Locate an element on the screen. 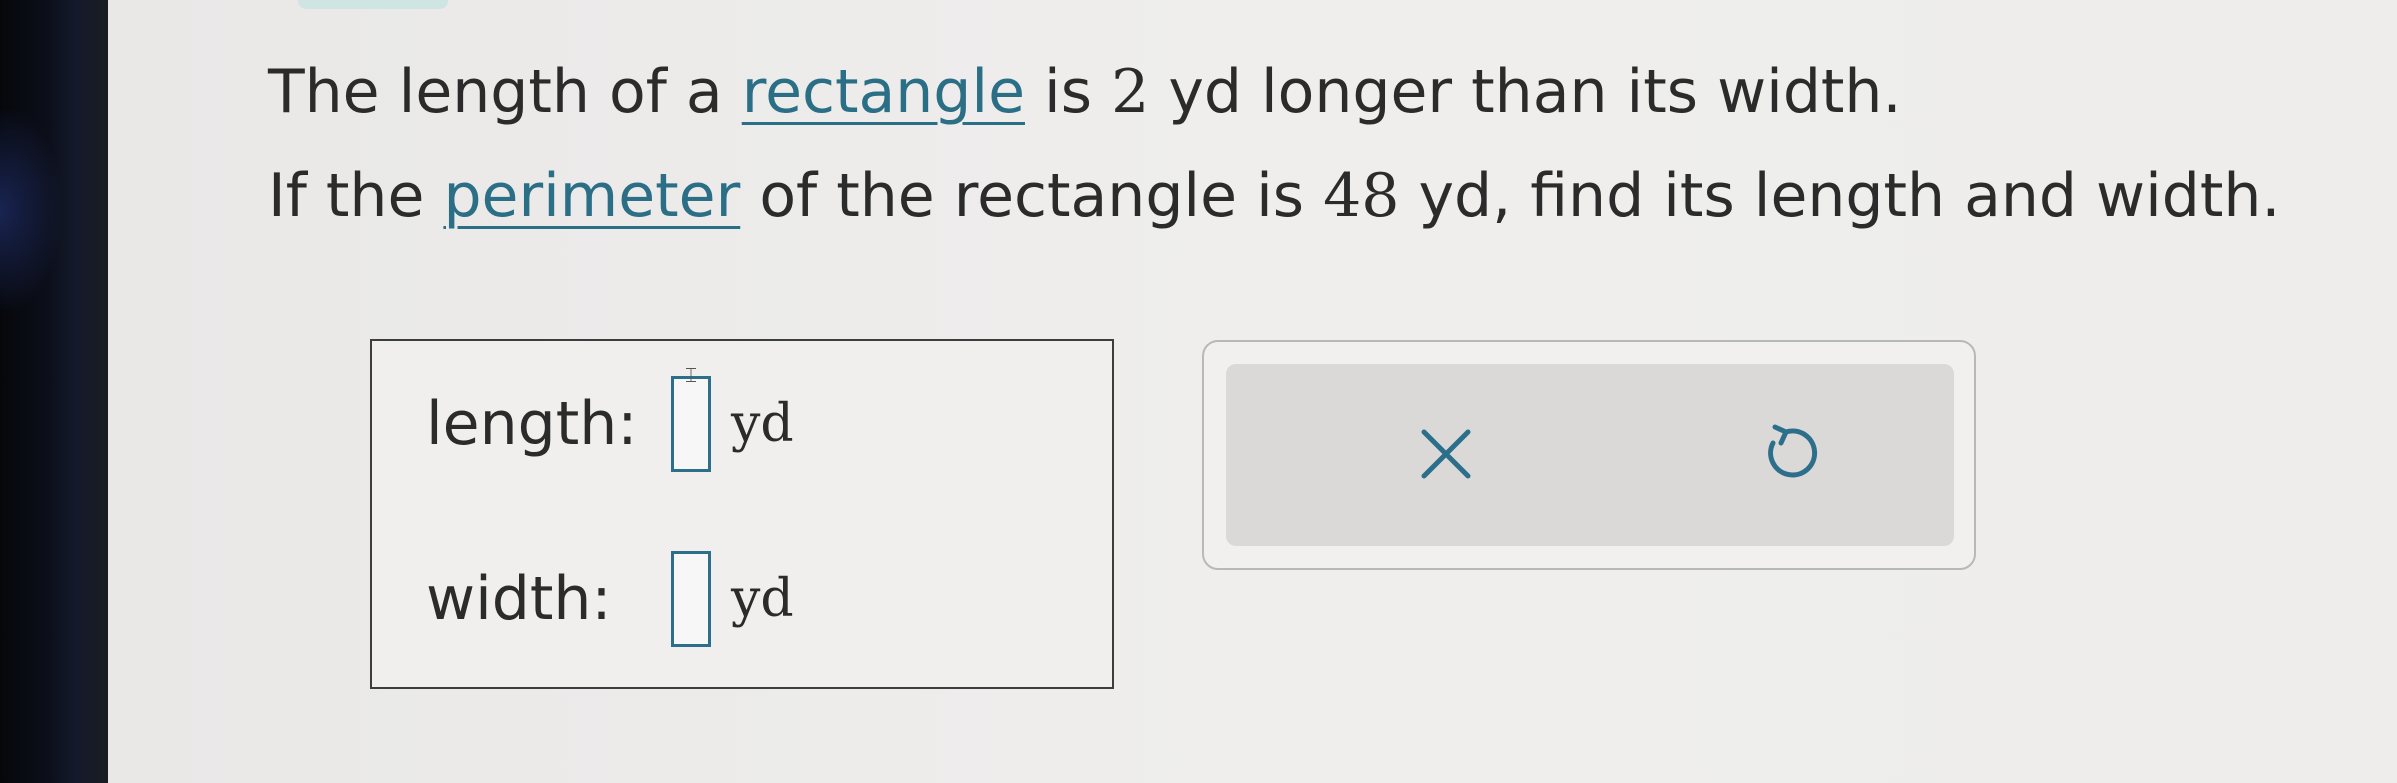 Image resolution: width=2397 pixels, height=783 pixels. undo-icon is located at coordinates (1793, 451).